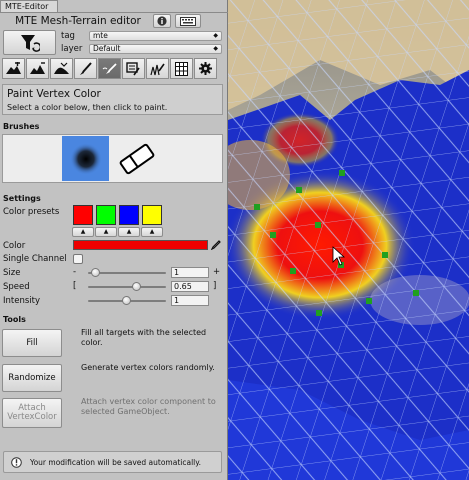  I want to click on fill-button-label: Fill, so click(32, 343).